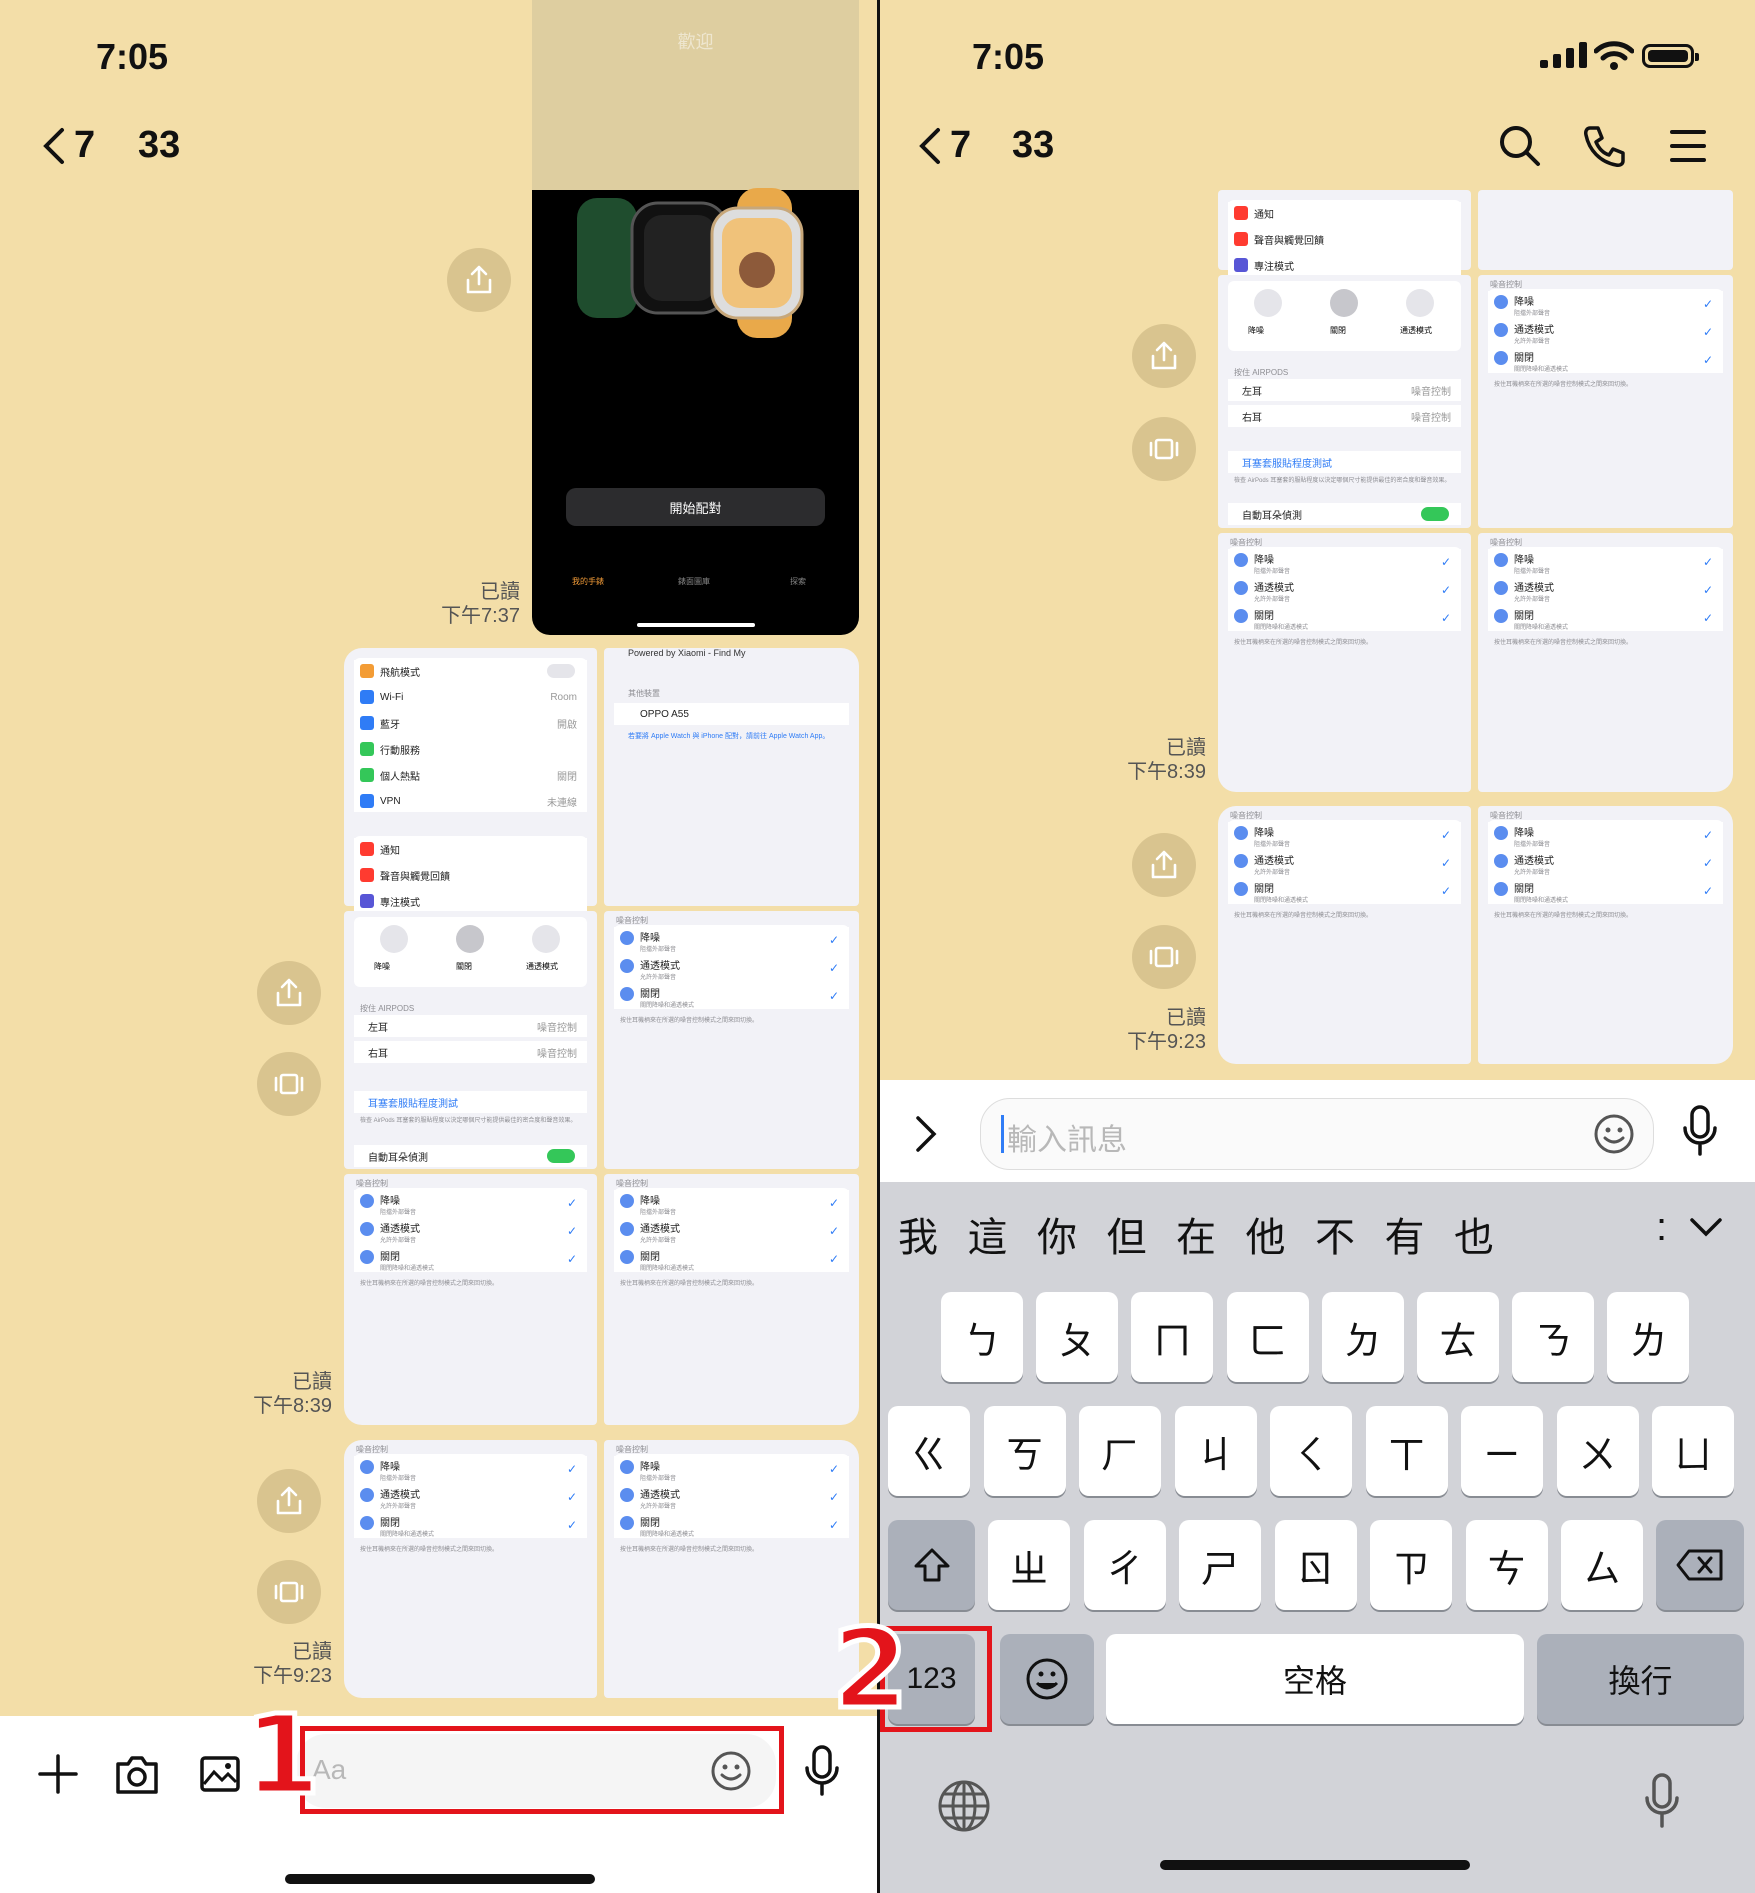 The image size is (1755, 1893). Describe the element at coordinates (798, 581) in the screenshot. I see `tab-discover: 探索` at that location.